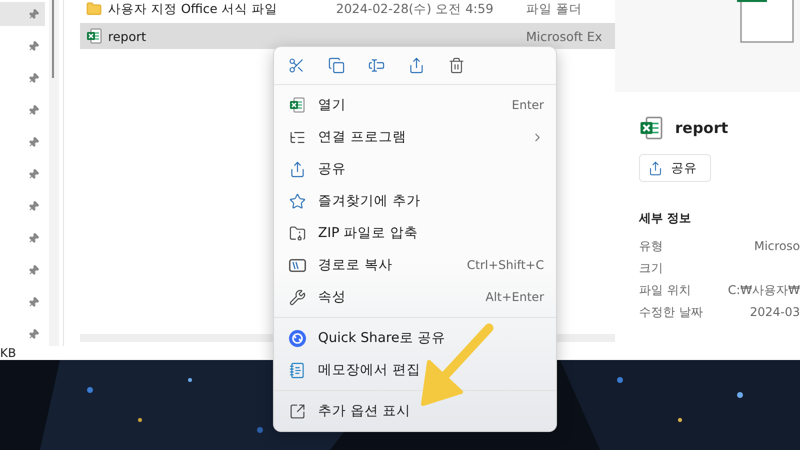  What do you see at coordinates (415, 8) in the screenshot?
I see `modified-date: 2024-02-28(수) 오전 4:59` at bounding box center [415, 8].